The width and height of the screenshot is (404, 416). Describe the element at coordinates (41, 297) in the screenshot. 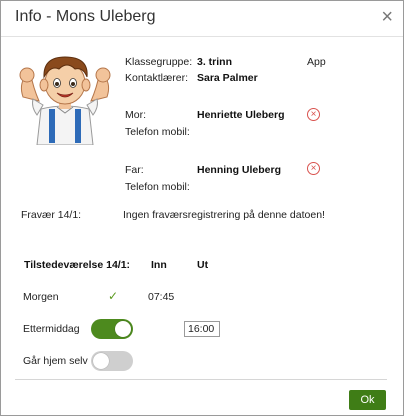

I see `morning-label: Morgen` at that location.